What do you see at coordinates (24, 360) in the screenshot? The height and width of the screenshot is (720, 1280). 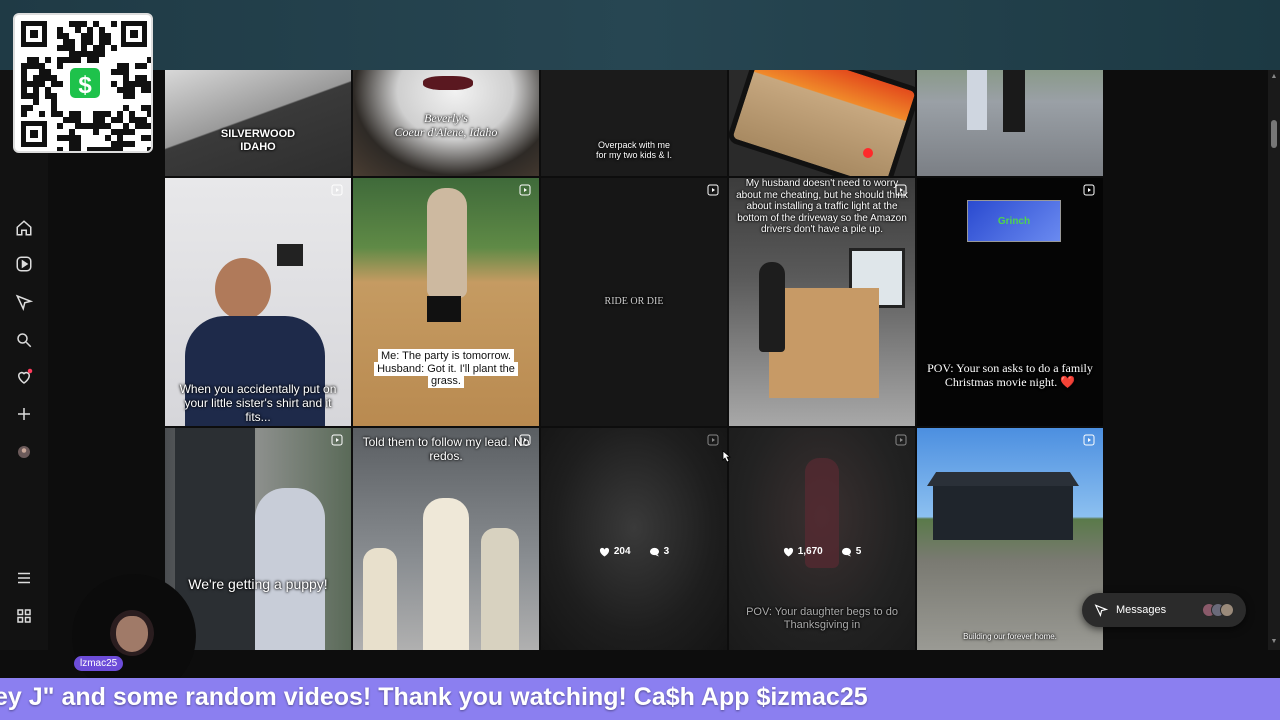 I see `sidebar` at bounding box center [24, 360].